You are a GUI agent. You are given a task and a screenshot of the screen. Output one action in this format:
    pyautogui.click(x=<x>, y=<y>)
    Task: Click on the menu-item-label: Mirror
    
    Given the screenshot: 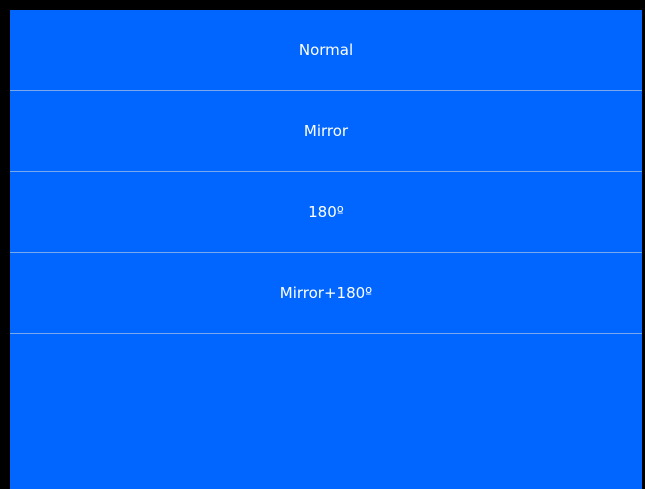 What is the action you would take?
    pyautogui.click(x=326, y=131)
    